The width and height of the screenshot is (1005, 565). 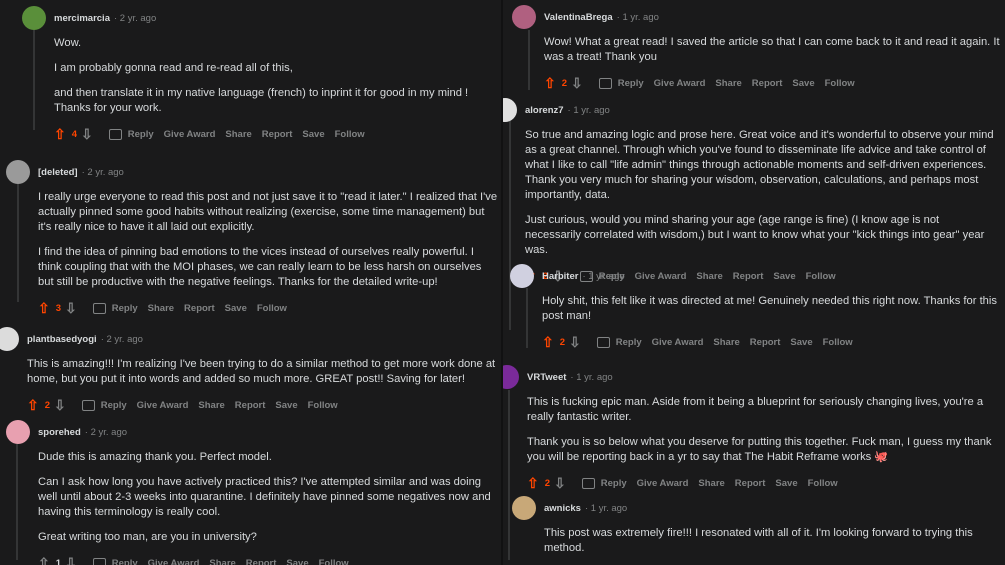 I want to click on comment-actions: ⇧ 4 ⇩ Reply Give Award Share Report Save Follow, so click(x=274, y=134).